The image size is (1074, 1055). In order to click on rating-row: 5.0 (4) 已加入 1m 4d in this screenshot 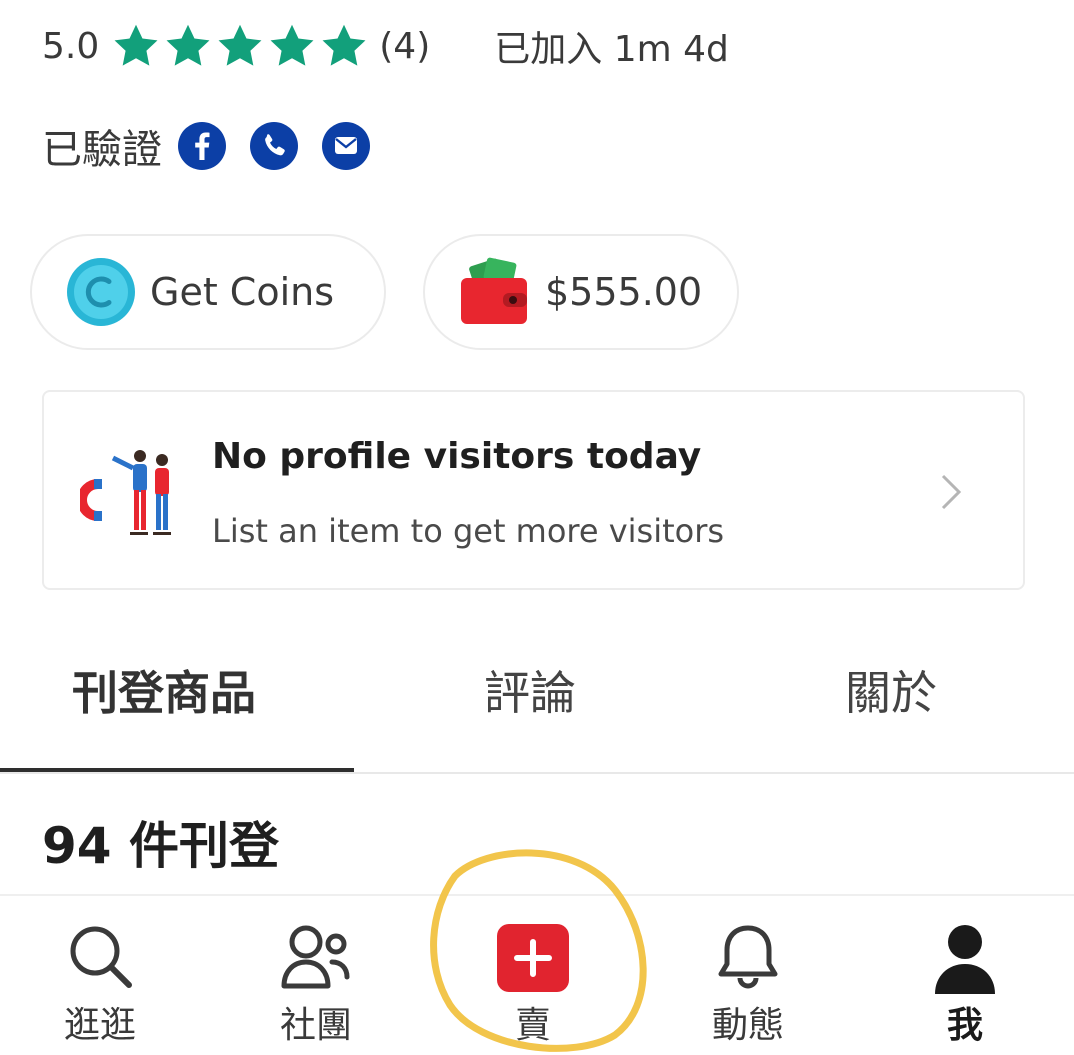, I will do `click(385, 46)`.